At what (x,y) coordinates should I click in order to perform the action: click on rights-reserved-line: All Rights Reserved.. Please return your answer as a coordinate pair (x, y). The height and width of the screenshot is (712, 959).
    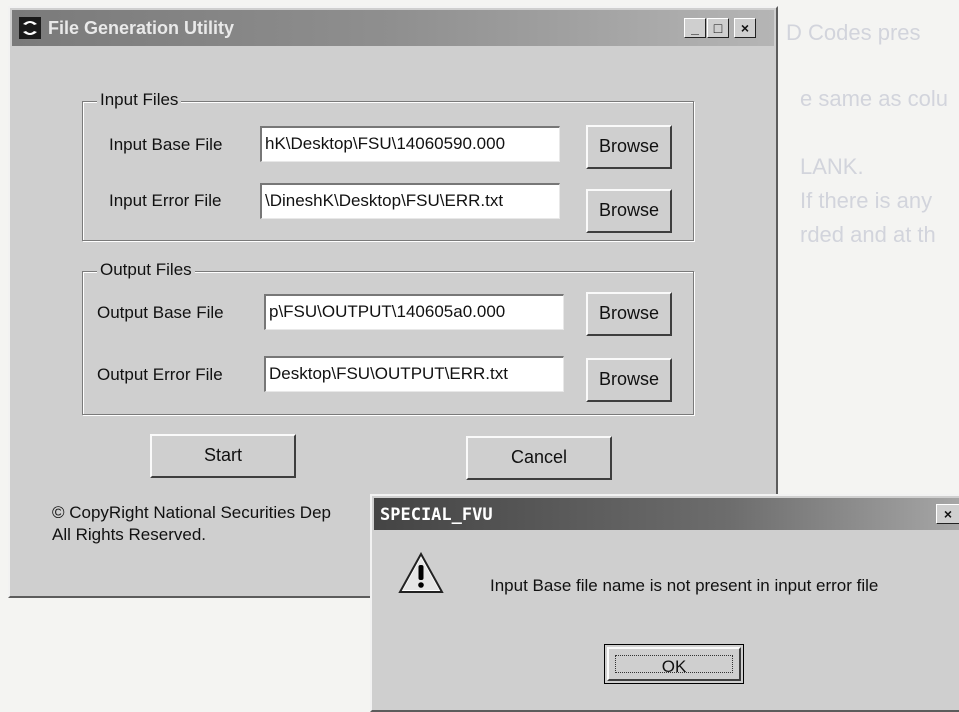
    Looking at the image, I should click on (129, 534).